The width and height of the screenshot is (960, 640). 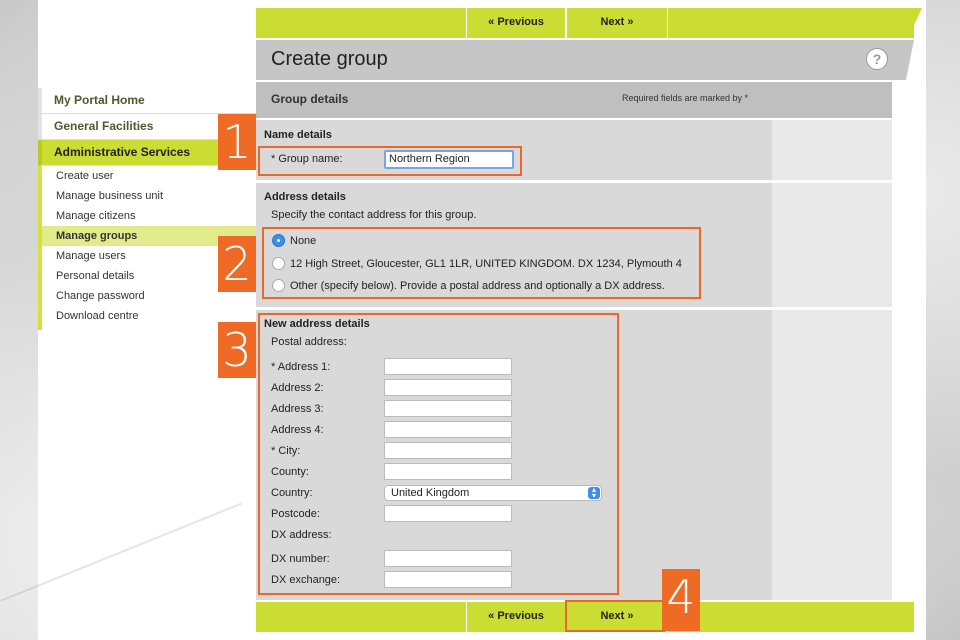 What do you see at coordinates (910, 60) in the screenshot?
I see `title-bar-edge` at bounding box center [910, 60].